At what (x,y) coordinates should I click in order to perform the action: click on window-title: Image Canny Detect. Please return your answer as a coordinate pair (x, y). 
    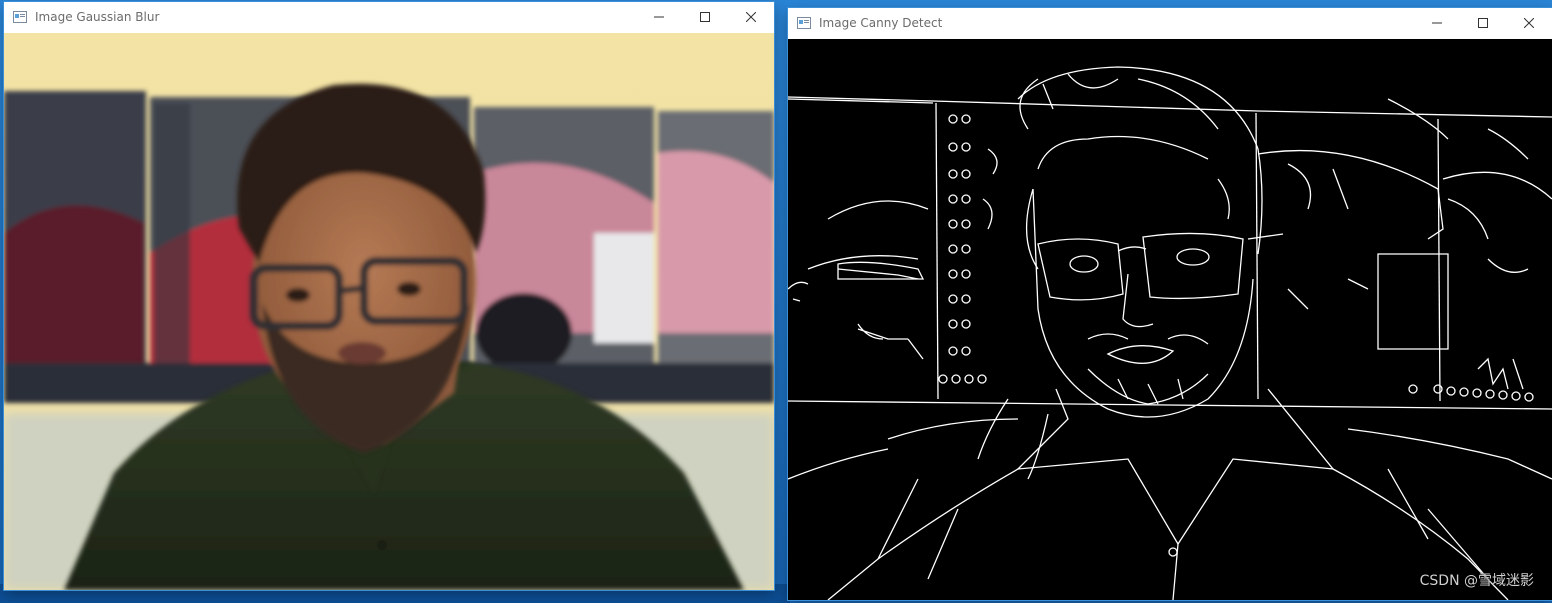
    Looking at the image, I should click on (881, 23).